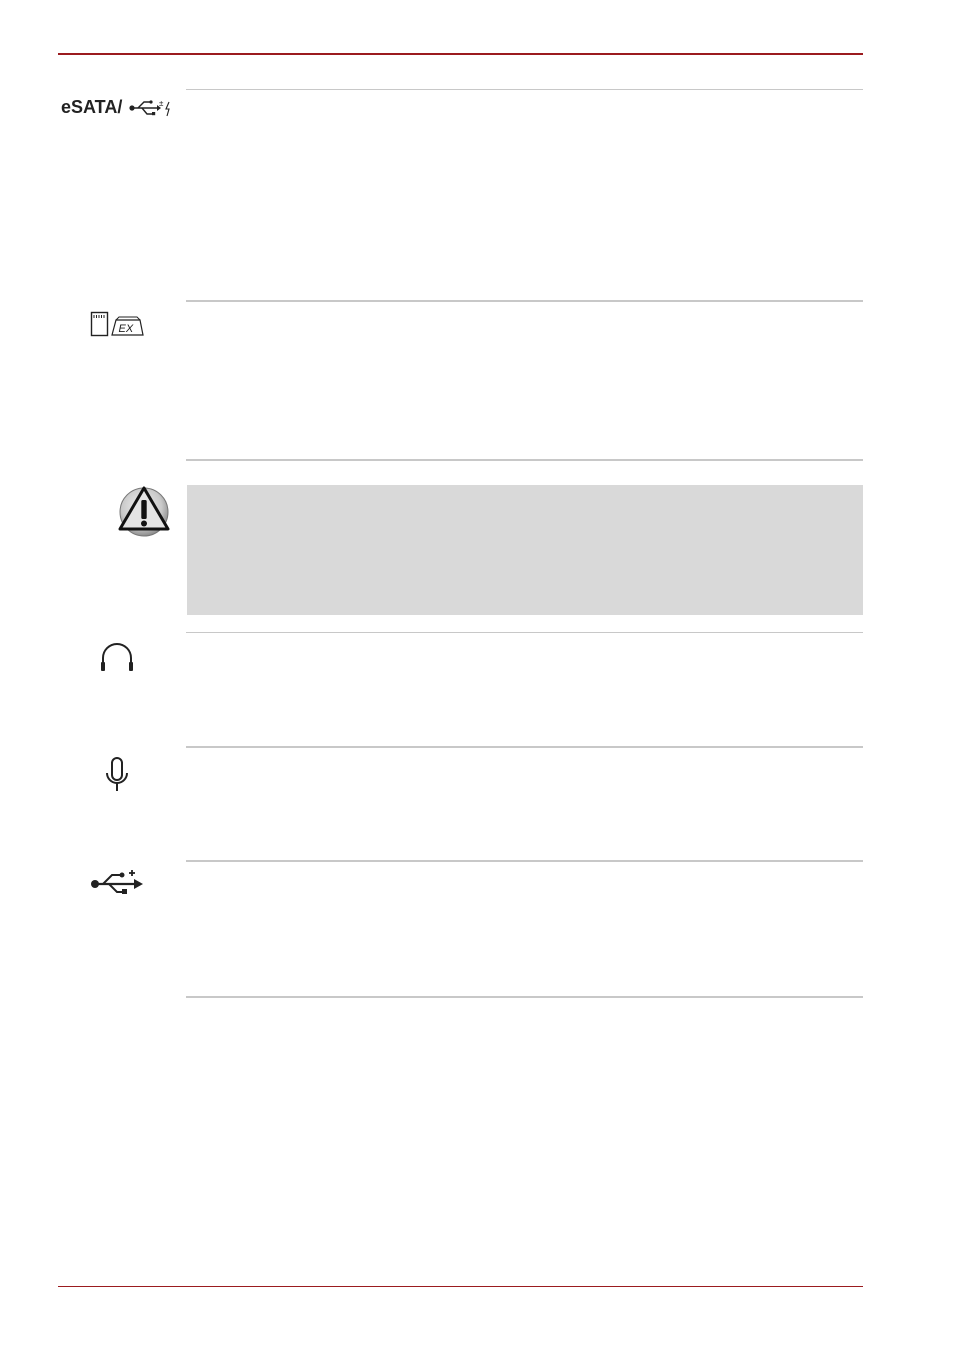 Image resolution: width=954 pixels, height=1351 pixels. Describe the element at coordinates (117, 657) in the screenshot. I see `headphone-jack-icon` at that location.